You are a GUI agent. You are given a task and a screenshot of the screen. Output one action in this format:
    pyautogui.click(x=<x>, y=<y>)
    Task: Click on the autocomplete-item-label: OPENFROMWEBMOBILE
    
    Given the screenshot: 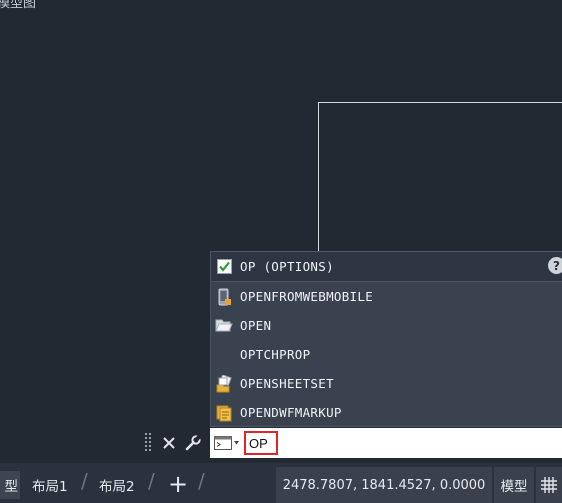 What is the action you would take?
    pyautogui.click(x=307, y=296)
    